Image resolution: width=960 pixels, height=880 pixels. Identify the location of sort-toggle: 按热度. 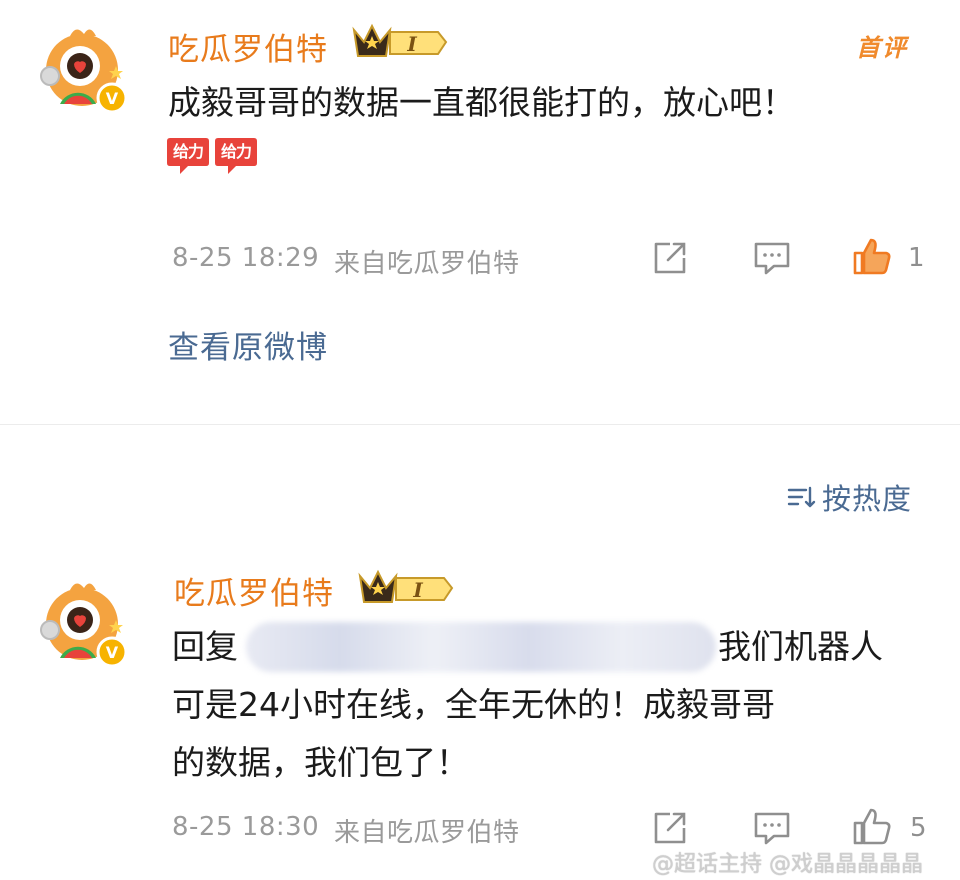
(849, 497).